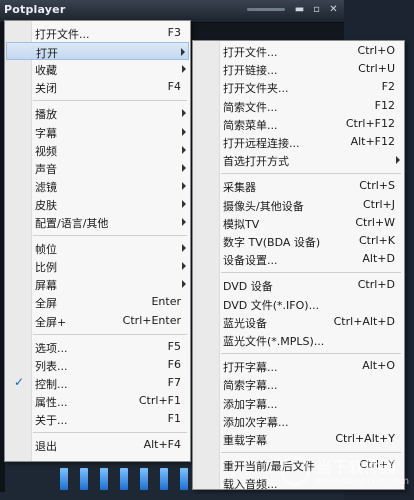  Describe the element at coordinates (376, 285) in the screenshot. I see `menu-item-shortcut: Ctrl+D` at that location.